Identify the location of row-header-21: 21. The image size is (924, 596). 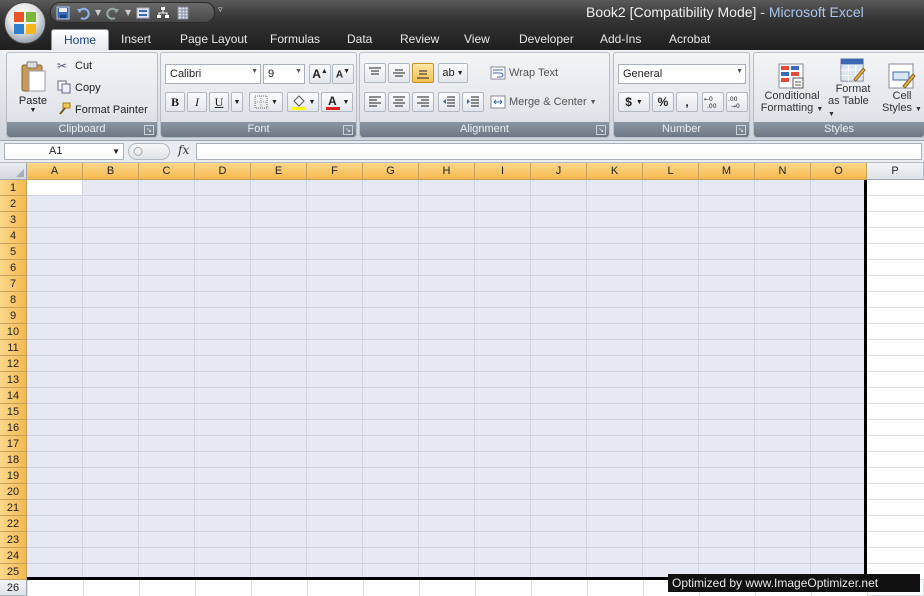
(13, 508).